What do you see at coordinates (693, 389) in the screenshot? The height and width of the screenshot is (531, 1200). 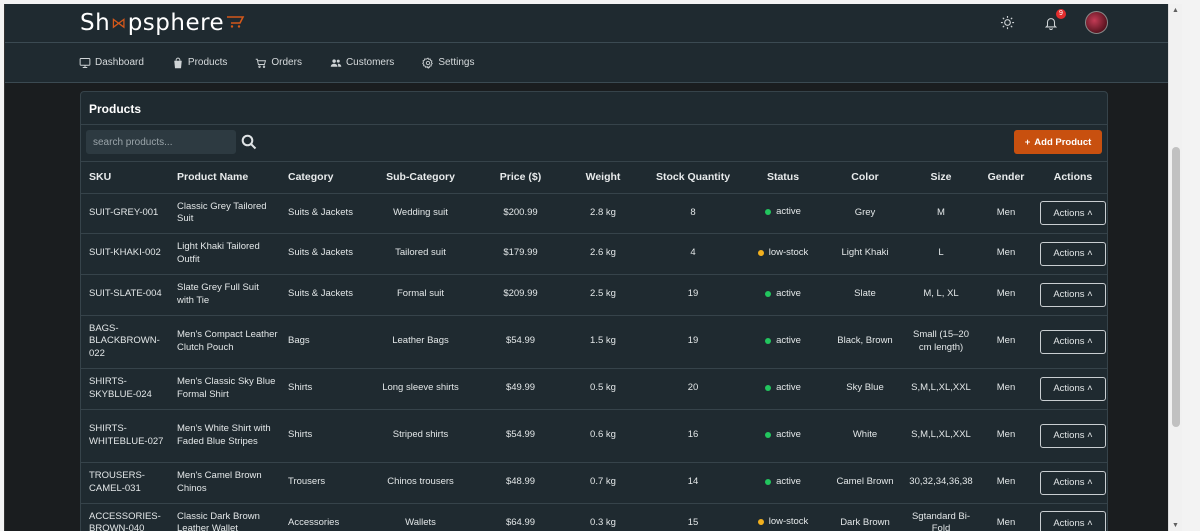 I see `stock-cell: 20` at bounding box center [693, 389].